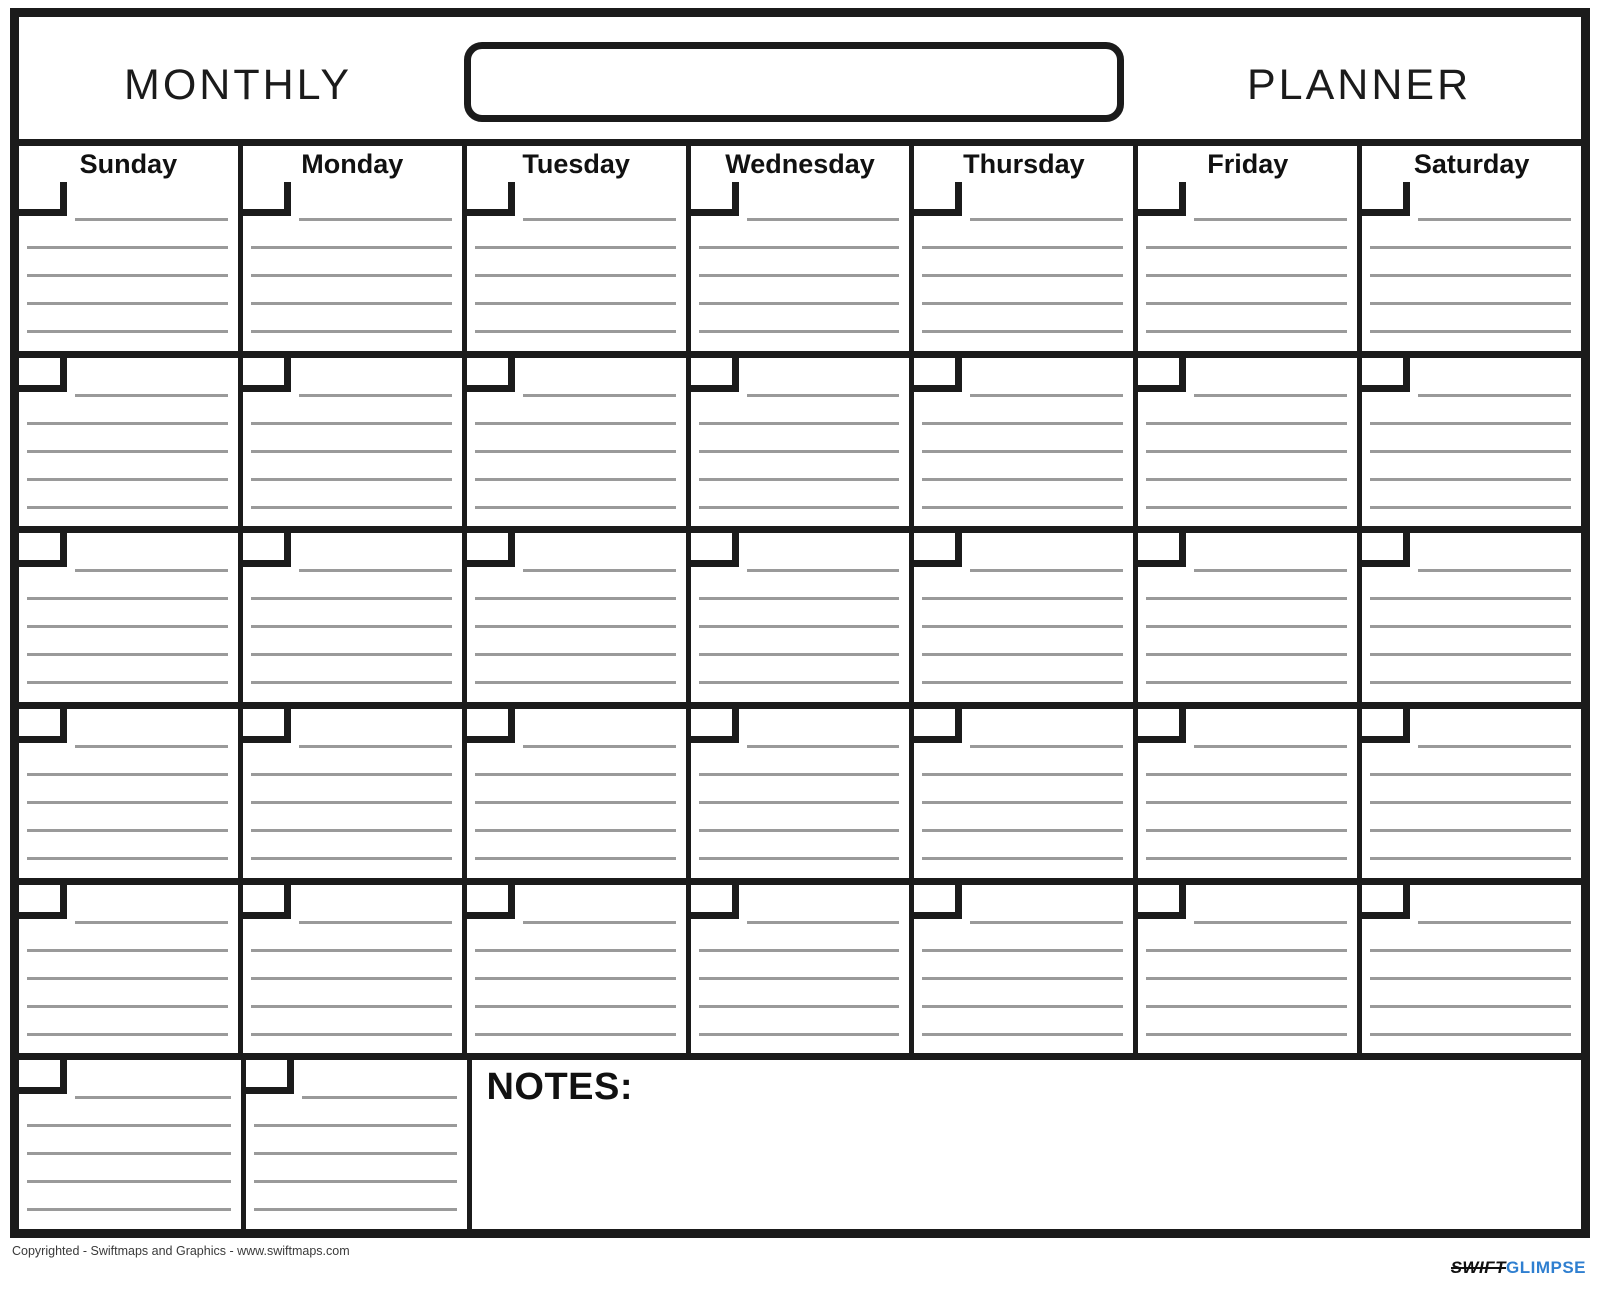  I want to click on month-name-field, so click(794, 82).